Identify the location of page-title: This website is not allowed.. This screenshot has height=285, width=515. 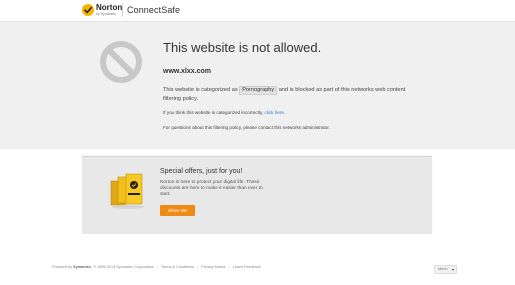
(242, 47).